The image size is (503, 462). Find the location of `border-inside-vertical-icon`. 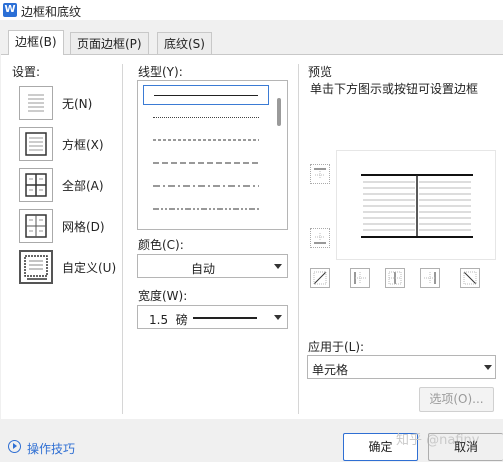

border-inside-vertical-icon is located at coordinates (395, 278).